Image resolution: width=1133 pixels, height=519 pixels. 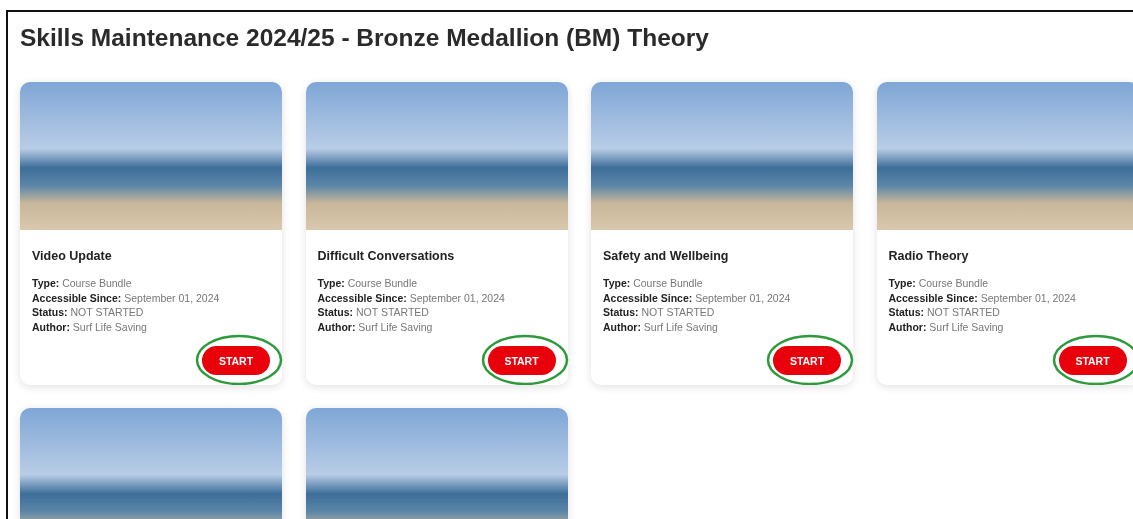 I want to click on page-title: Skills Maintenance 2024/25 - Bronze Medallion (BM) Theory, so click(x=365, y=38).